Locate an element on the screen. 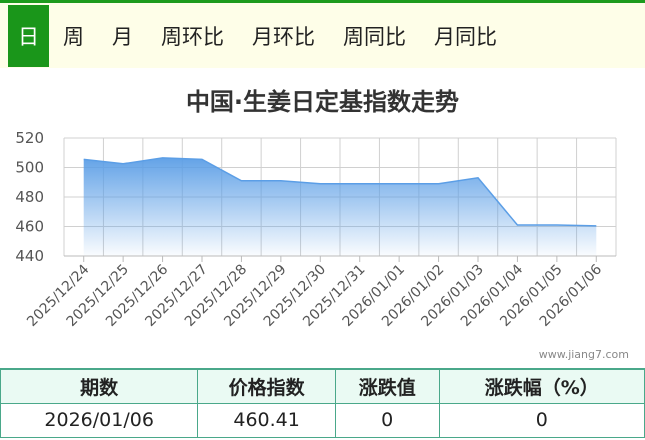 This screenshot has width=645, height=440. tab-week-on-week: 周环比 is located at coordinates (192, 36).